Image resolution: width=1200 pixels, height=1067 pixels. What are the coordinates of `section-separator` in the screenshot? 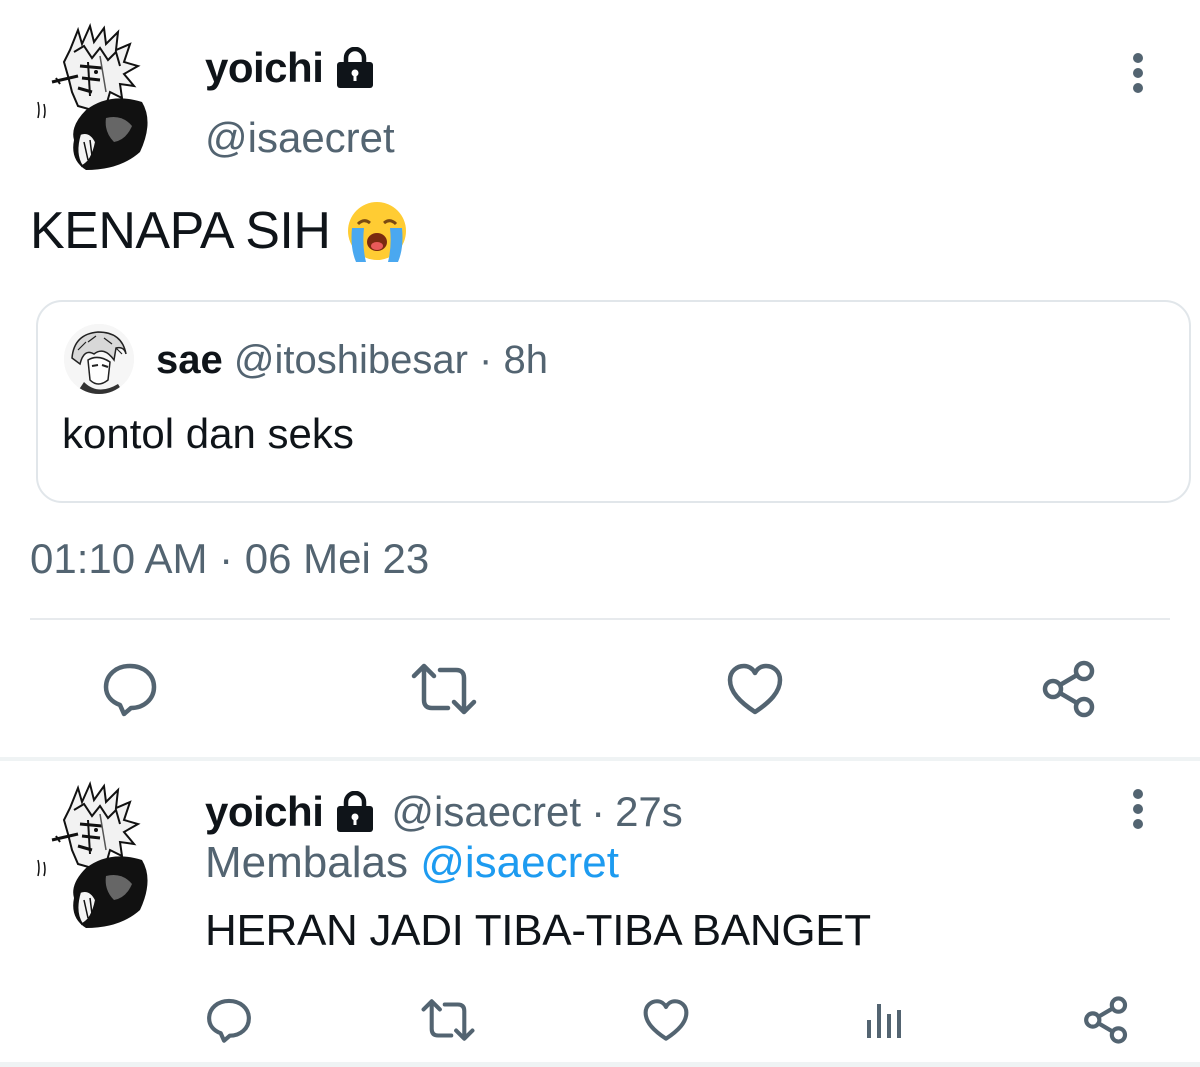 It's located at (600, 759).